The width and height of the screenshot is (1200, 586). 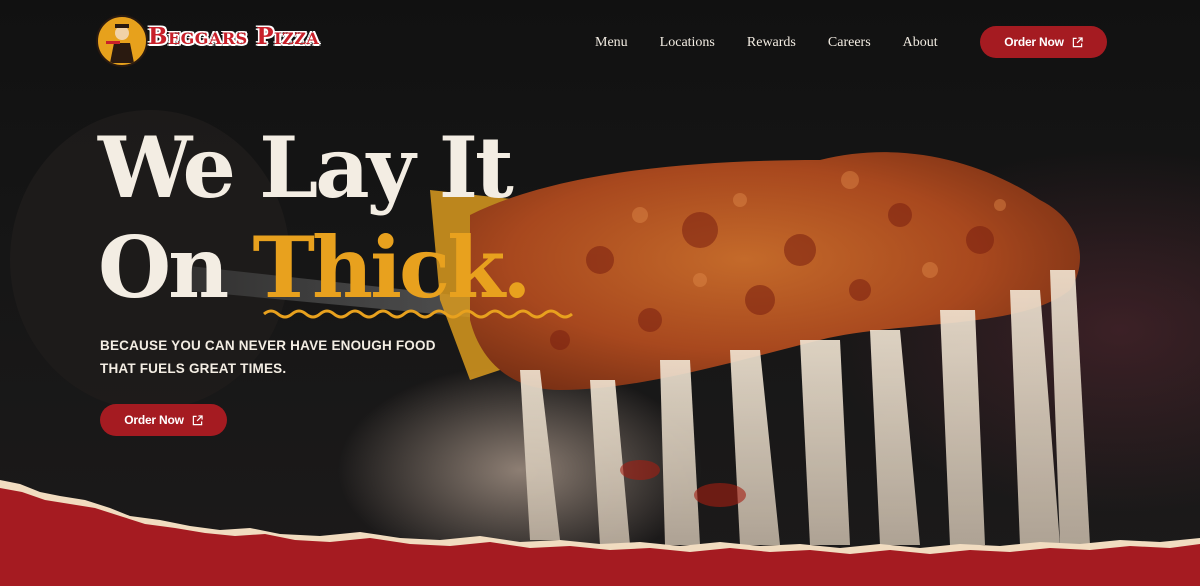 I want to click on headline-line-2: On Thick., so click(x=315, y=268).